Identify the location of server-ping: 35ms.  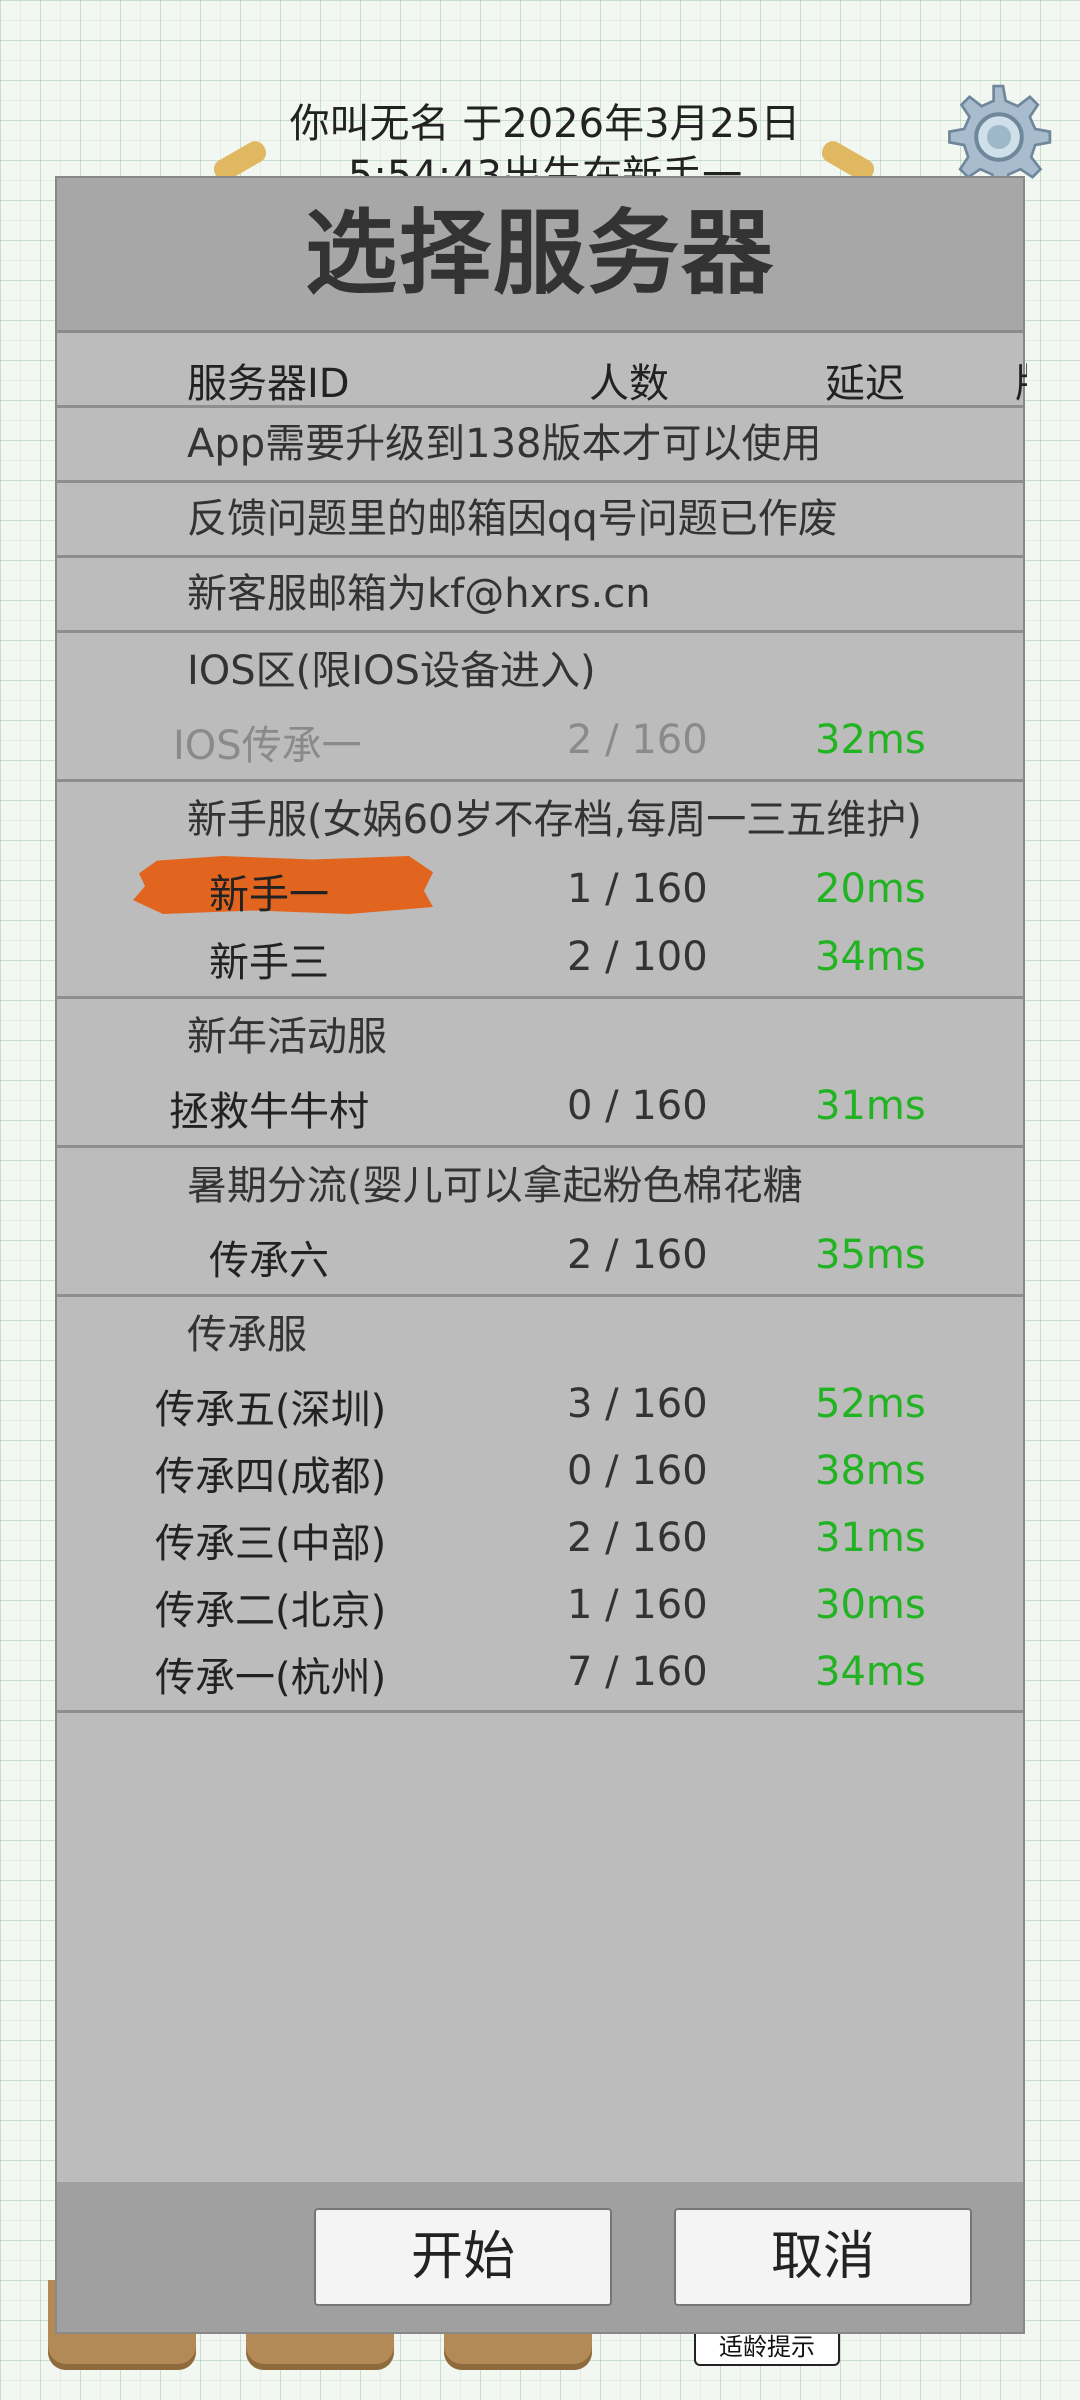
(870, 1255).